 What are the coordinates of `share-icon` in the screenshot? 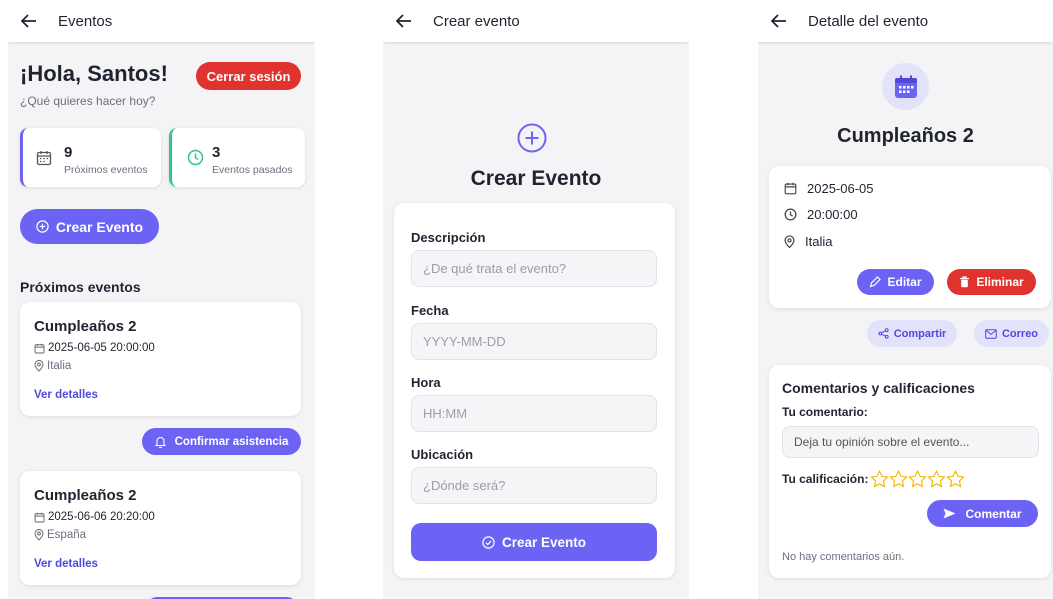 It's located at (883, 333).